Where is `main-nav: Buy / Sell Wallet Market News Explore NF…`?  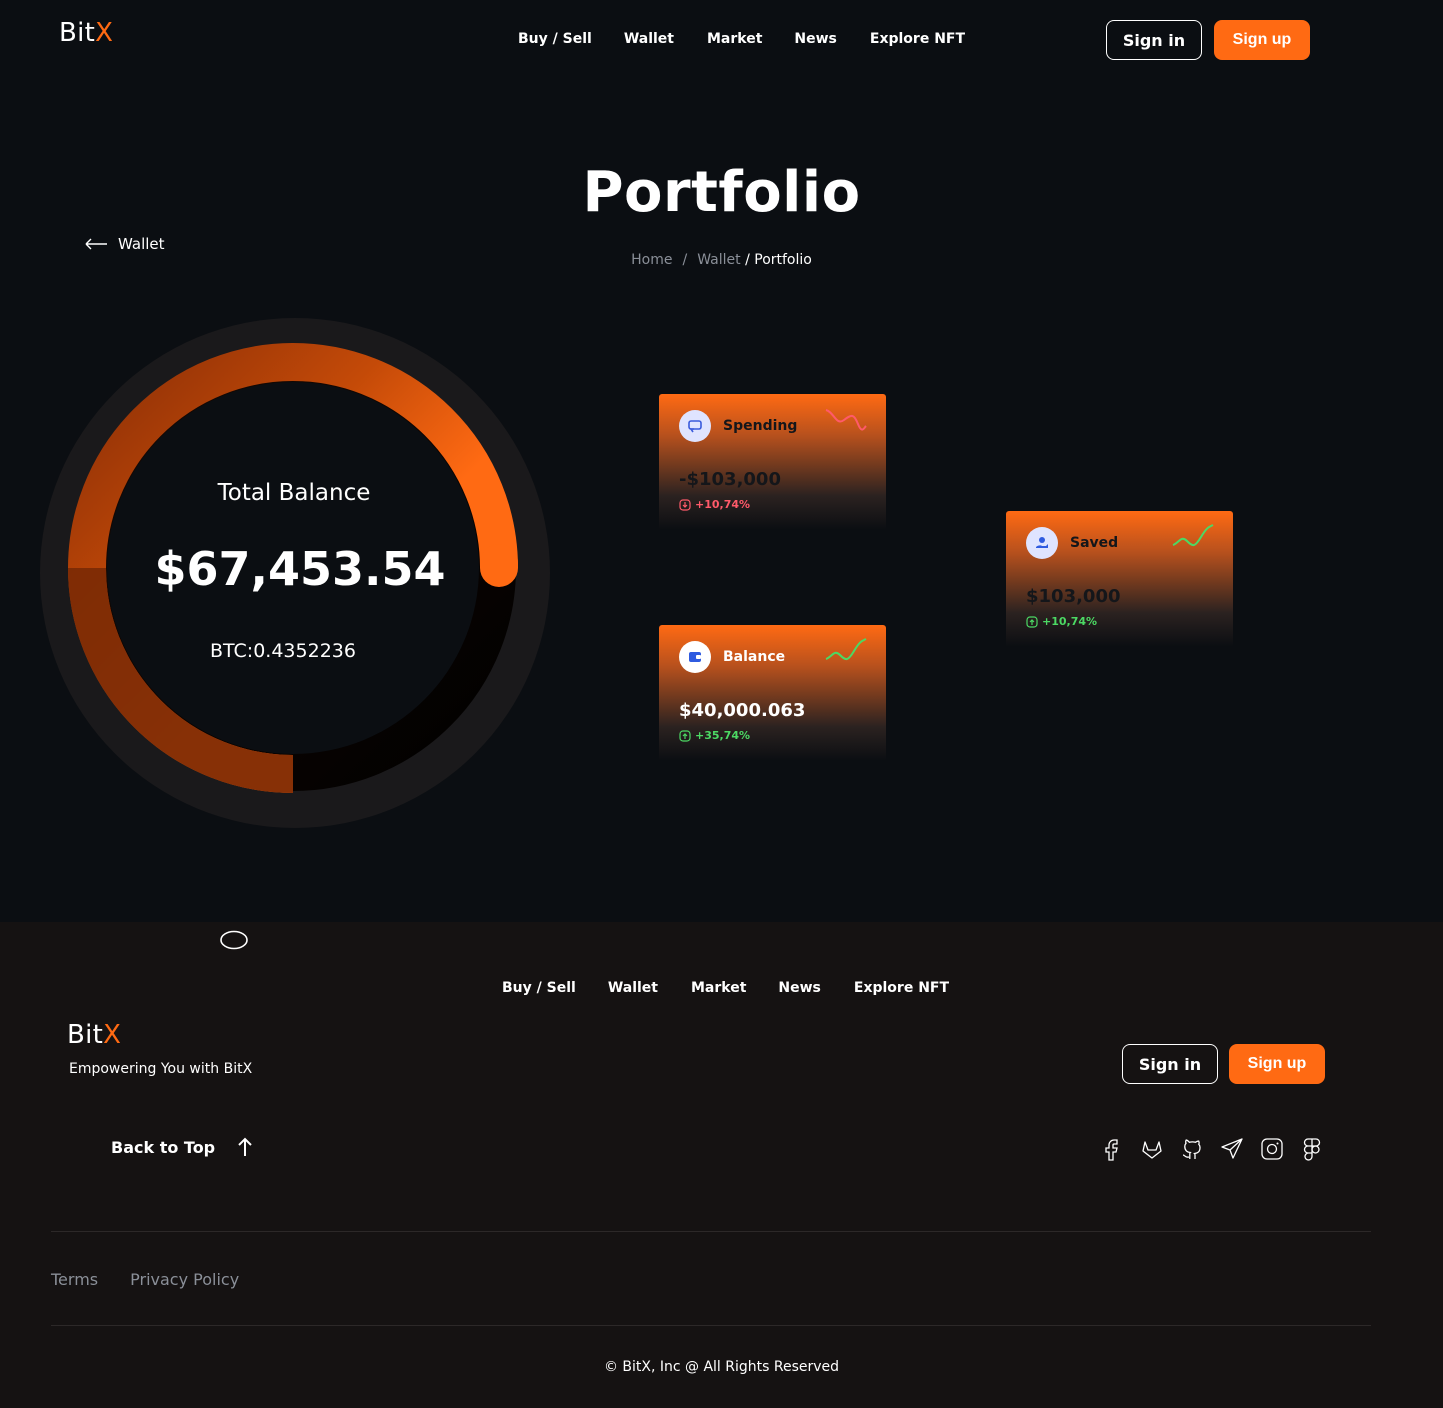 main-nav: Buy / Sell Wallet Market News Explore NF… is located at coordinates (741, 39).